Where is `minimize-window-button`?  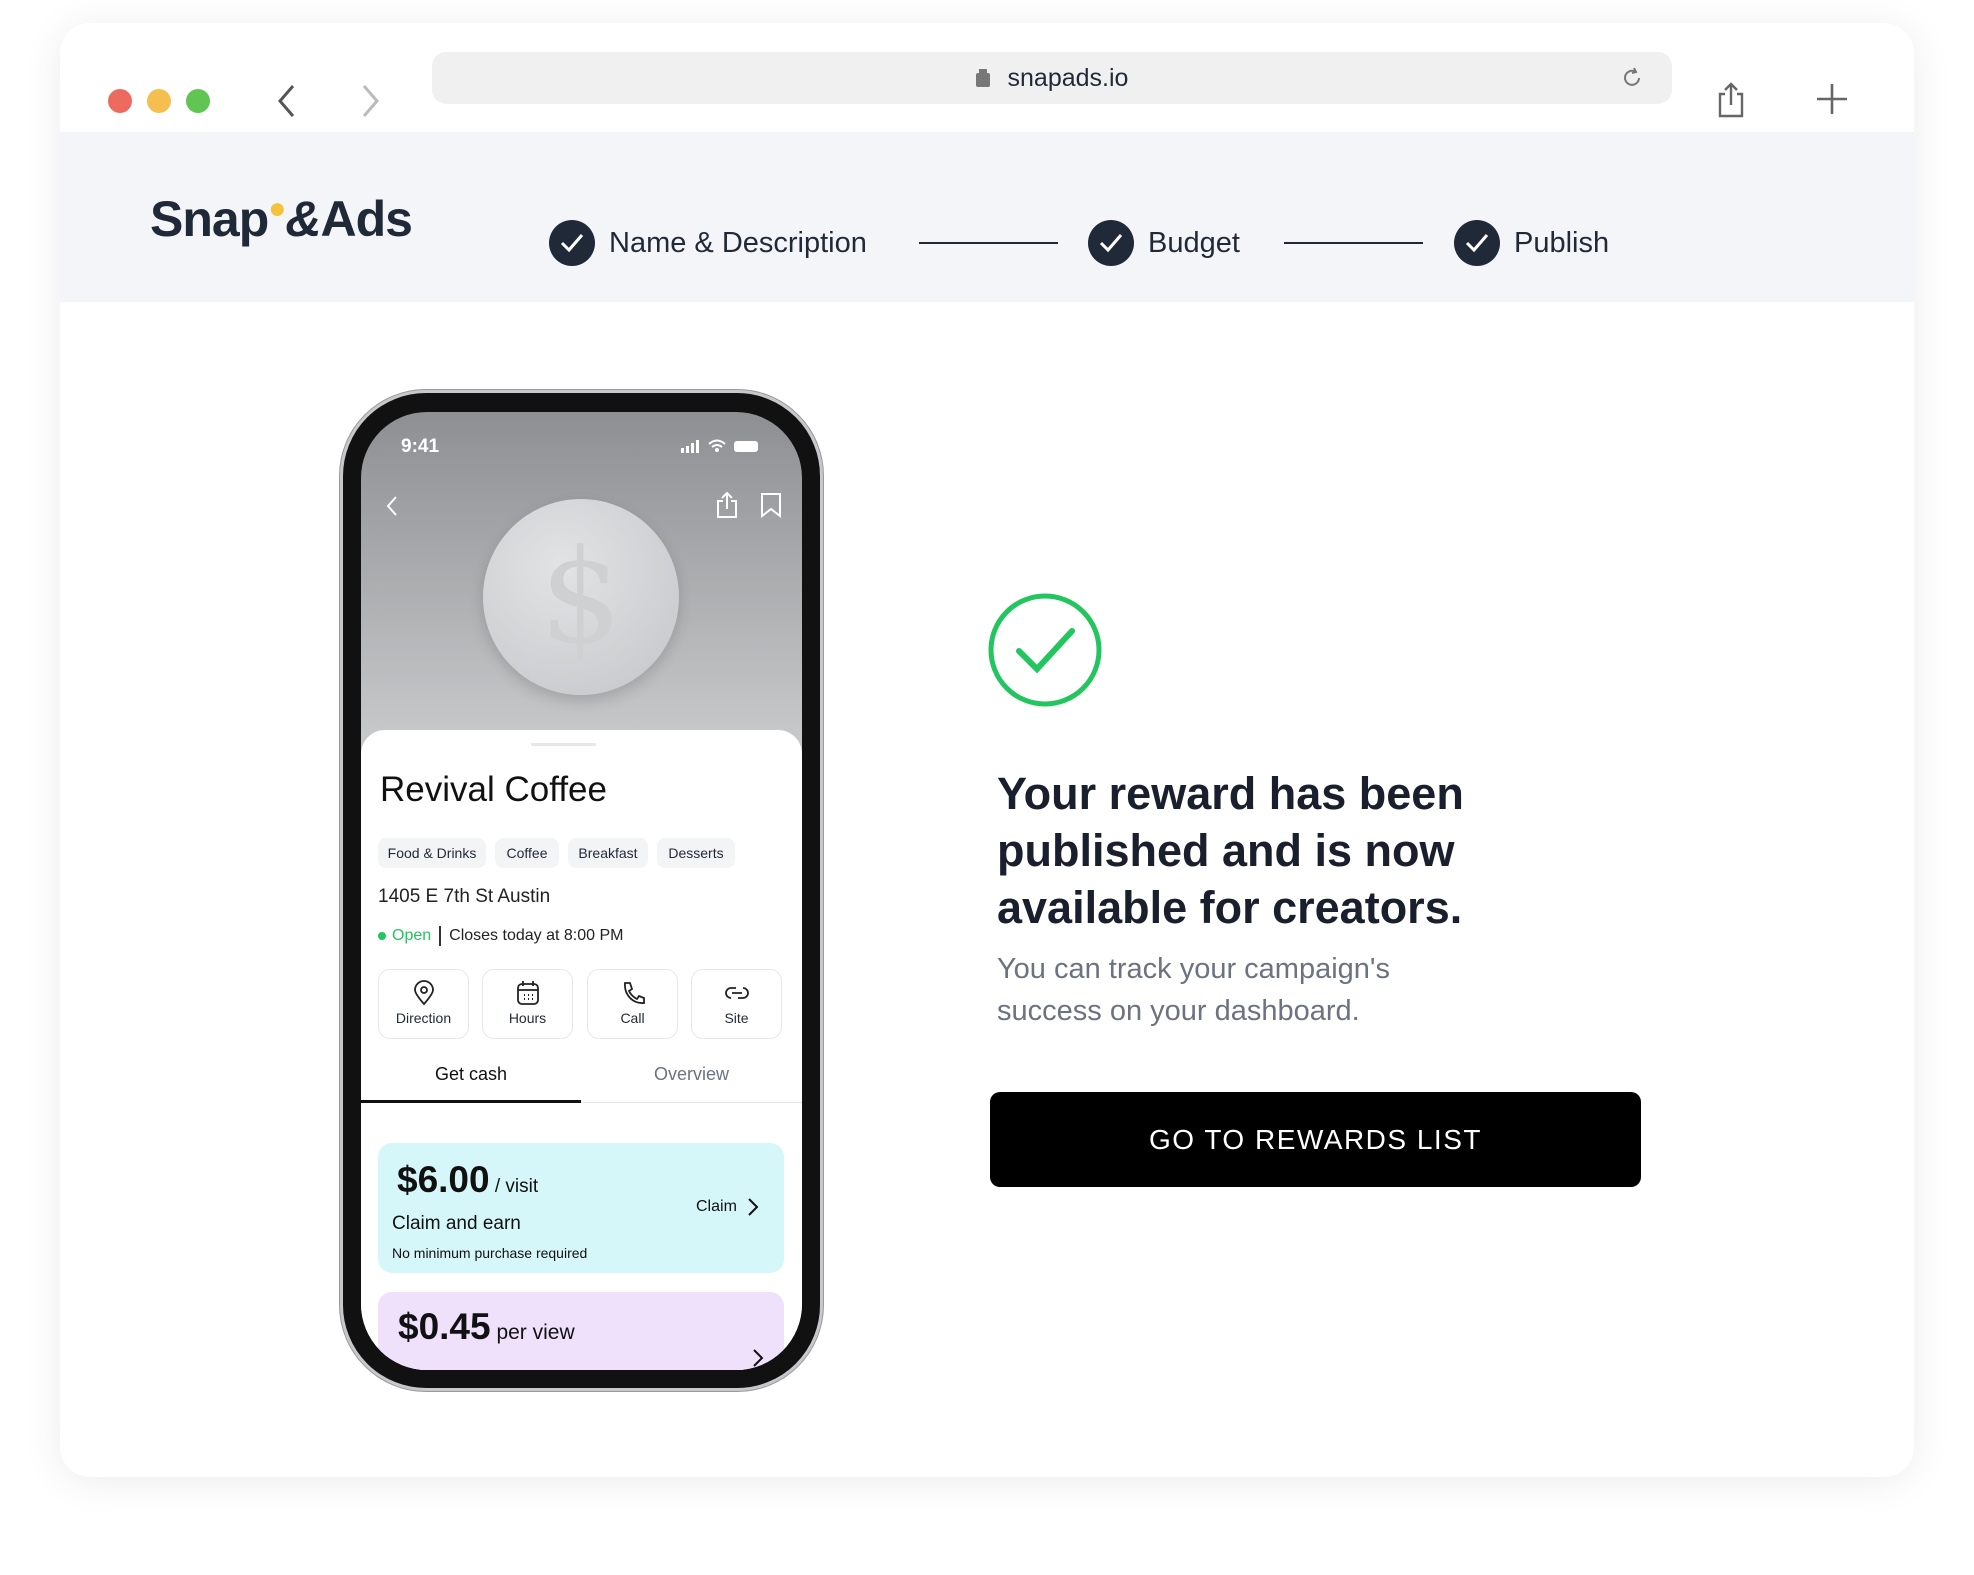
minimize-window-button is located at coordinates (159, 101).